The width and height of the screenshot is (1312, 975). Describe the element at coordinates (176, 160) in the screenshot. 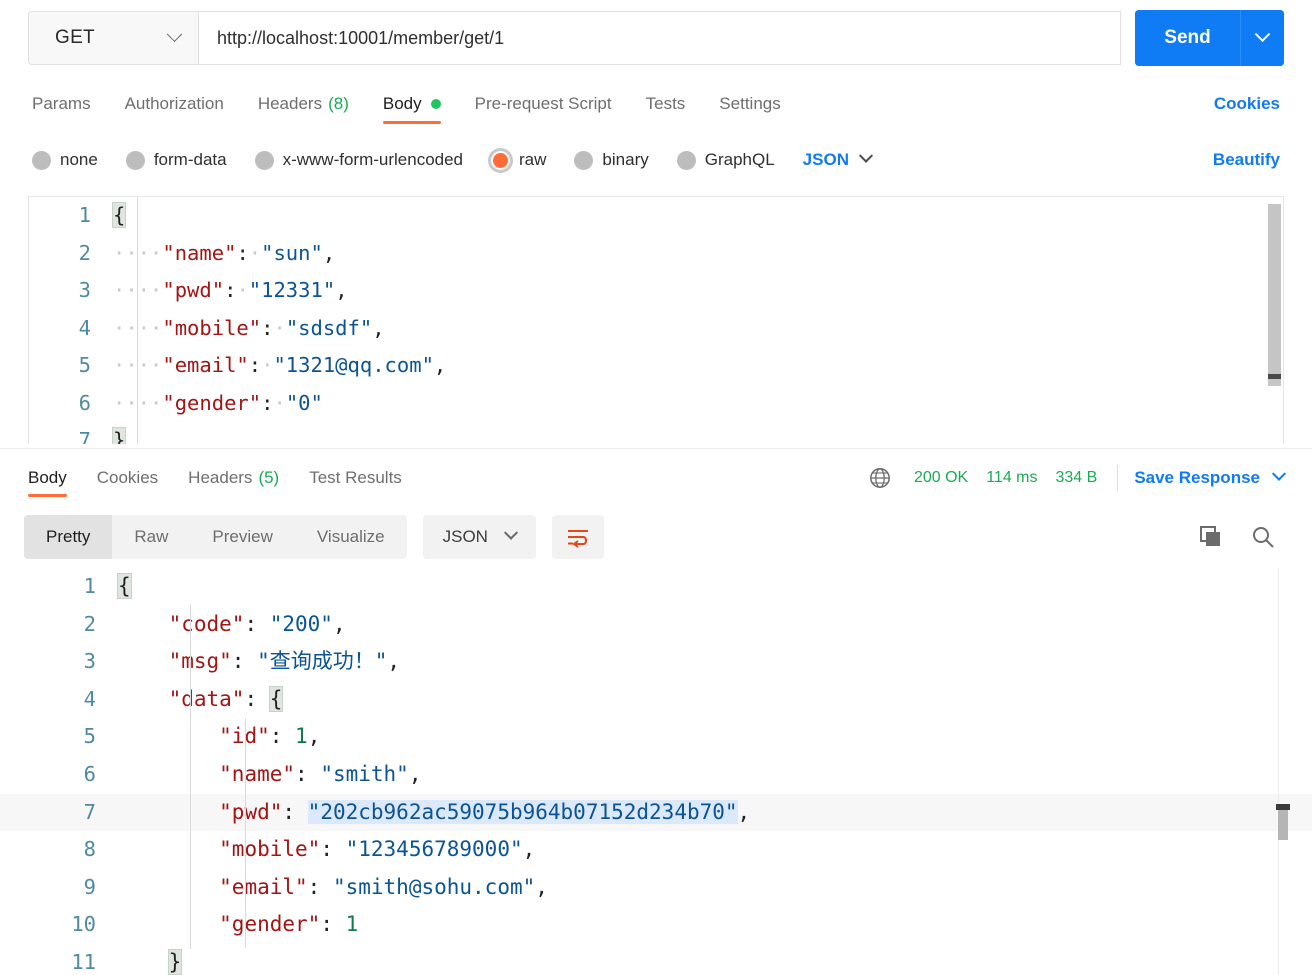

I see `body-type-form-data: form-data` at that location.